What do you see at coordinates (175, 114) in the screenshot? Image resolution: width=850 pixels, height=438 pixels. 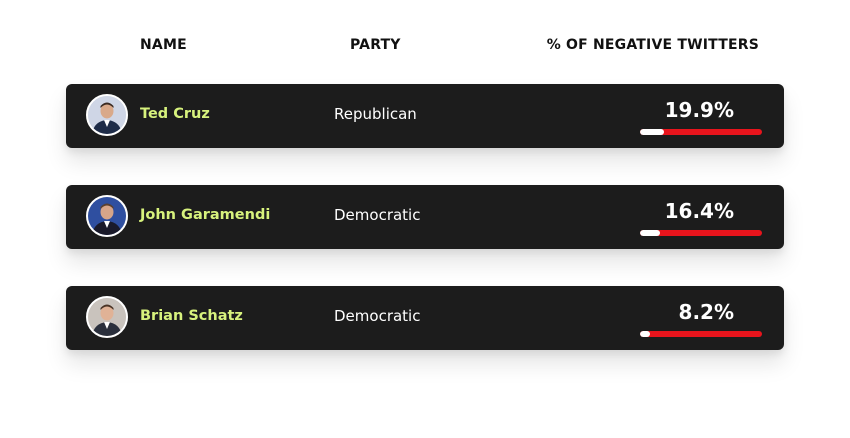 I see `senator-name: Ted Cruz` at bounding box center [175, 114].